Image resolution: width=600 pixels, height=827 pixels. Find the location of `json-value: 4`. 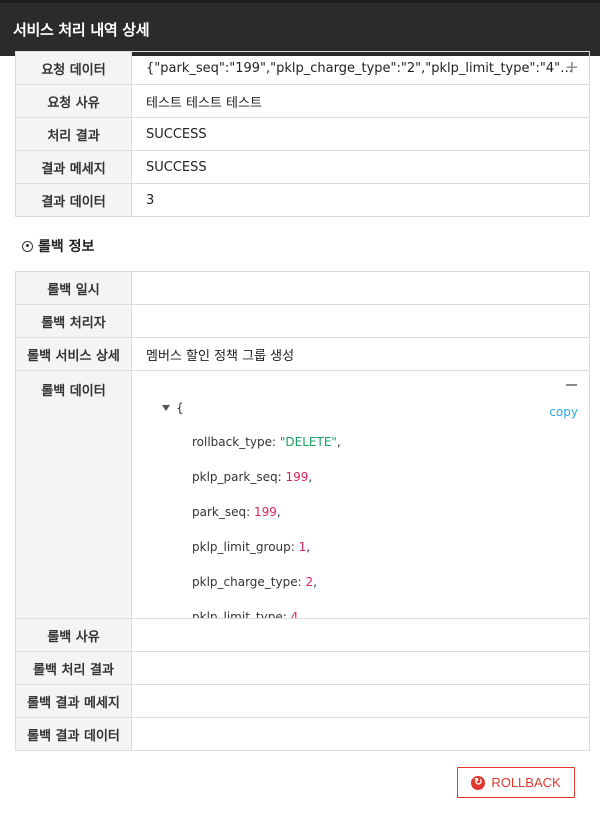

json-value: 4 is located at coordinates (294, 614).